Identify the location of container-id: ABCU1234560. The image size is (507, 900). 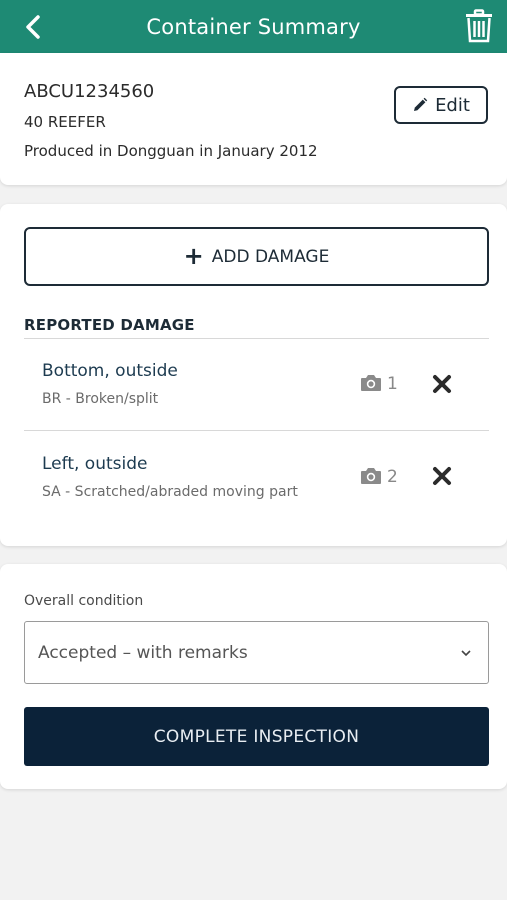
(89, 91).